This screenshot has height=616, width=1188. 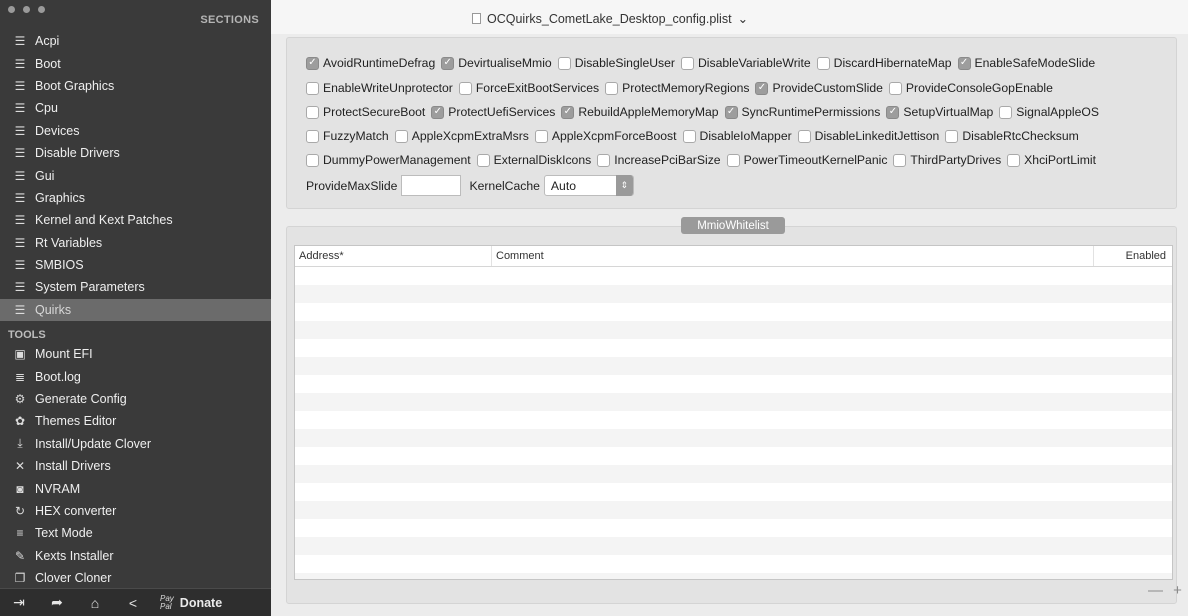 What do you see at coordinates (20, 63) in the screenshot?
I see `list-icon: ☰` at bounding box center [20, 63].